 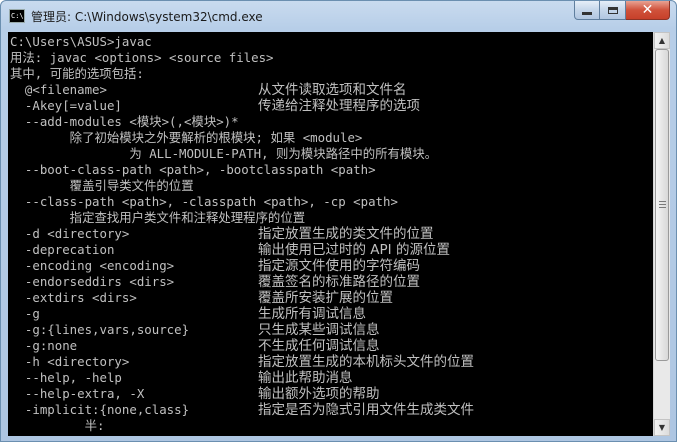 I want to click on console-line: -Akey[=value] 传递给注释处理程序的选项, so click(x=331, y=106).